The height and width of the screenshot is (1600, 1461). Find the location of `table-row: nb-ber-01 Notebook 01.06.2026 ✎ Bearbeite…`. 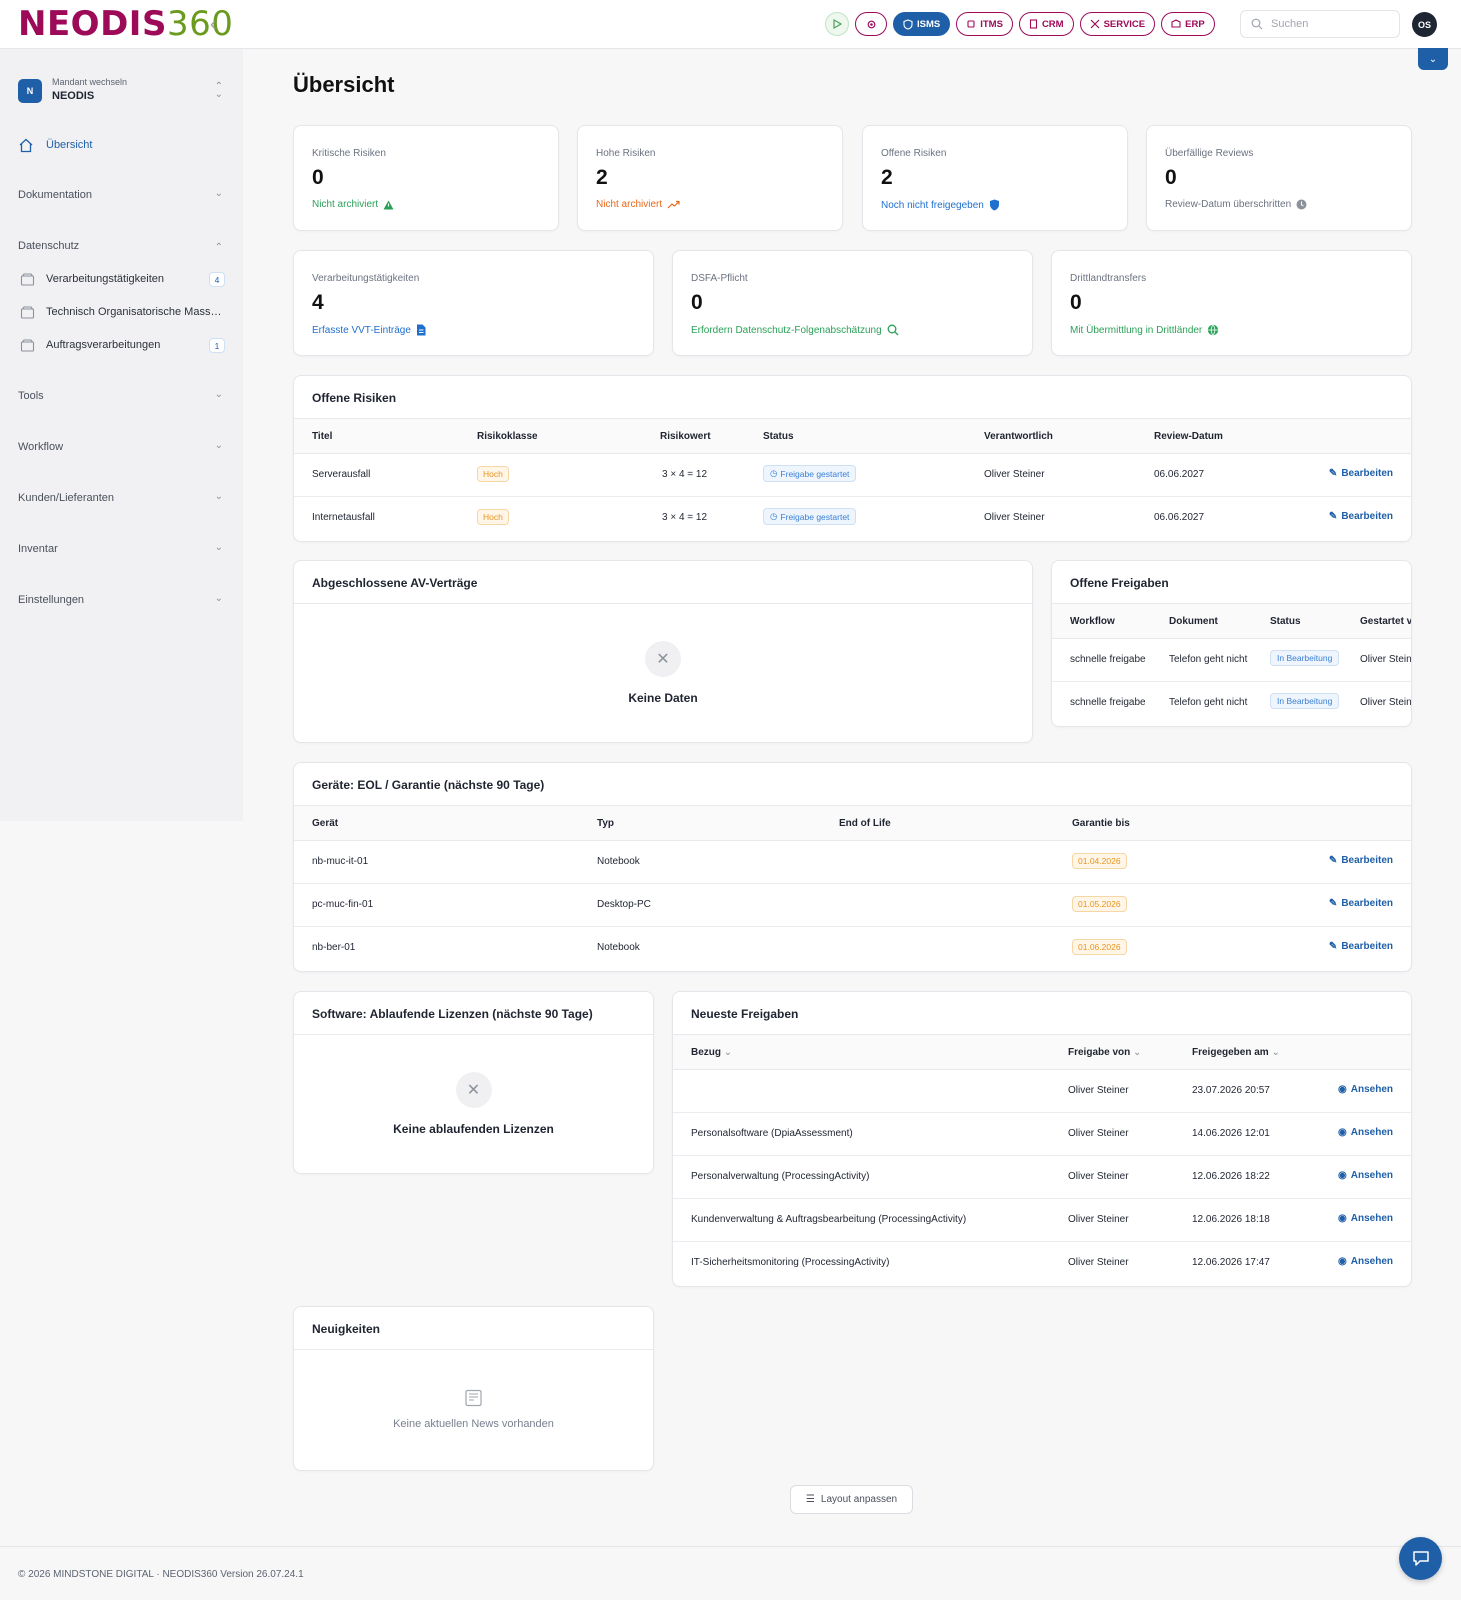

table-row: nb-ber-01 Notebook 01.06.2026 ✎ Bearbeite… is located at coordinates (852, 948).